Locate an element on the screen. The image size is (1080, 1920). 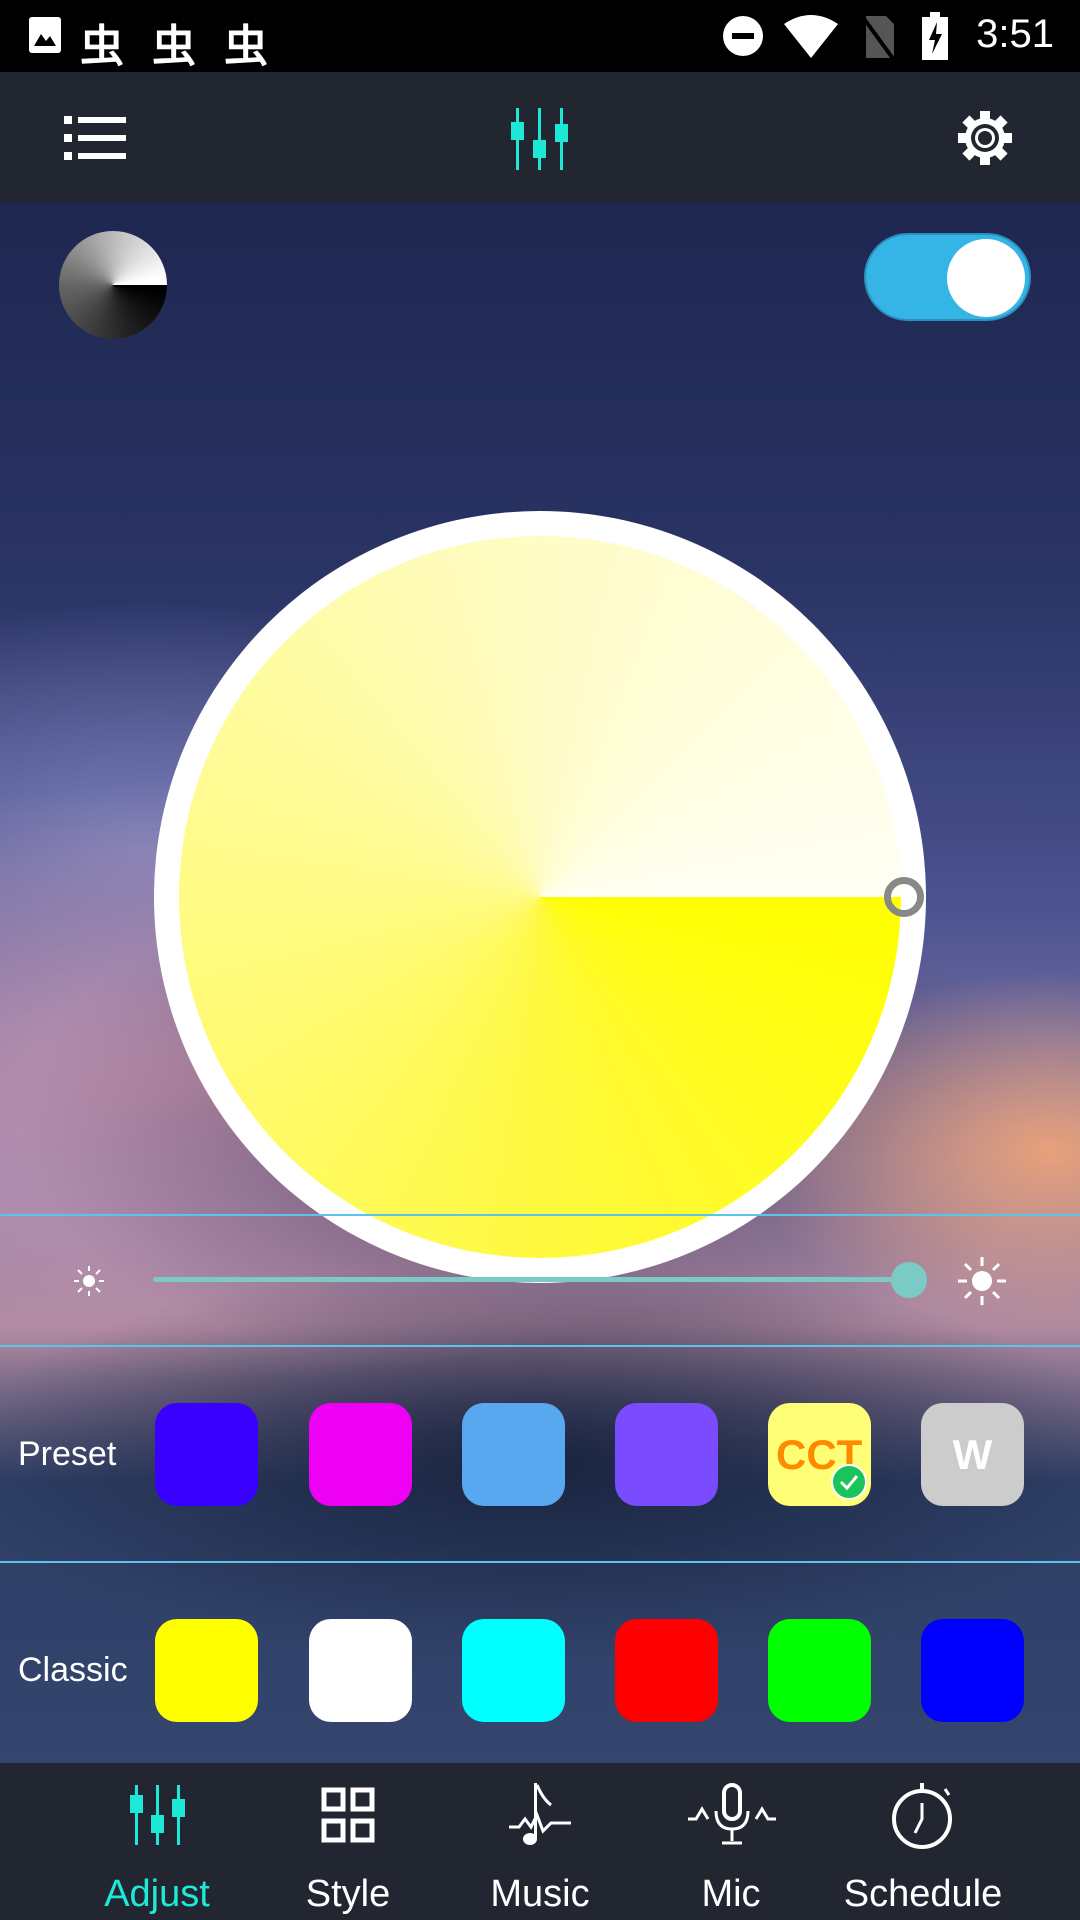
music-note-icon is located at coordinates (540, 1814).